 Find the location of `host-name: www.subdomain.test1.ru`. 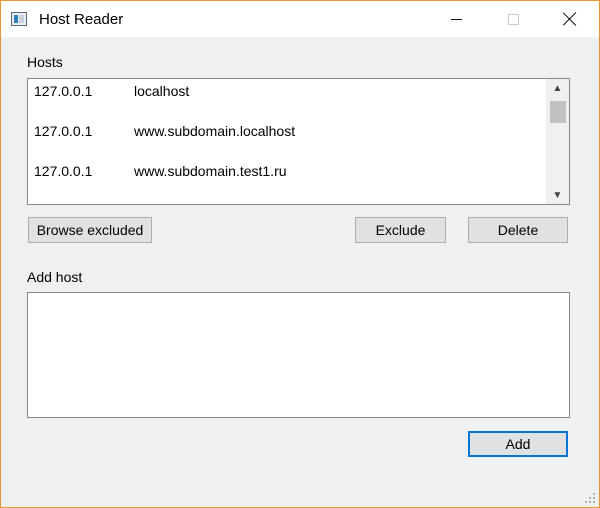

host-name: www.subdomain.test1.ru is located at coordinates (210, 171).